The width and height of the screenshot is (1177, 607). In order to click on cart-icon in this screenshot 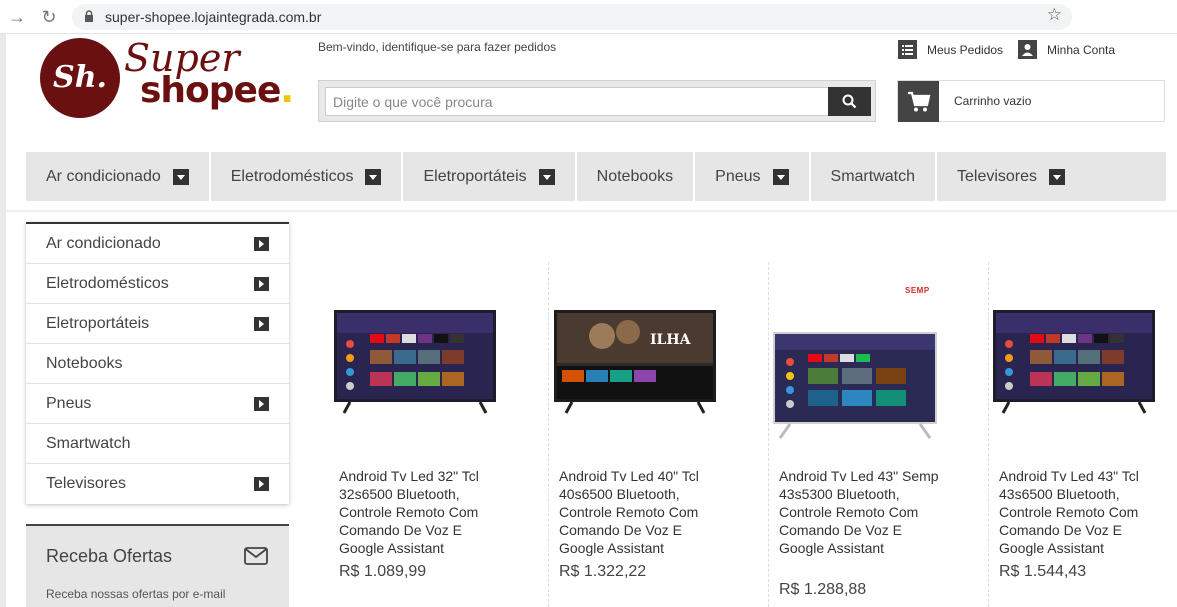, I will do `click(919, 101)`.